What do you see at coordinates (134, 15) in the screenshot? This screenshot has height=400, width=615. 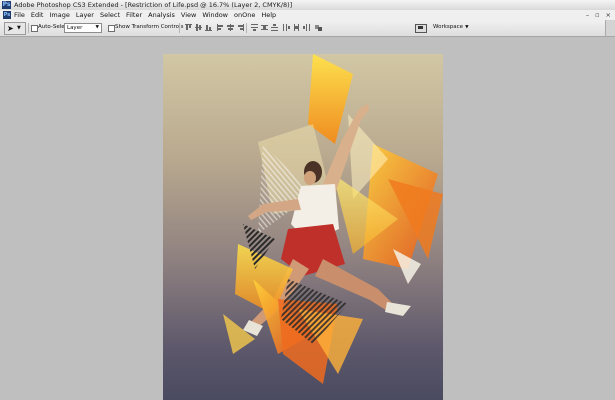 I see `menu-filter: Filter` at bounding box center [134, 15].